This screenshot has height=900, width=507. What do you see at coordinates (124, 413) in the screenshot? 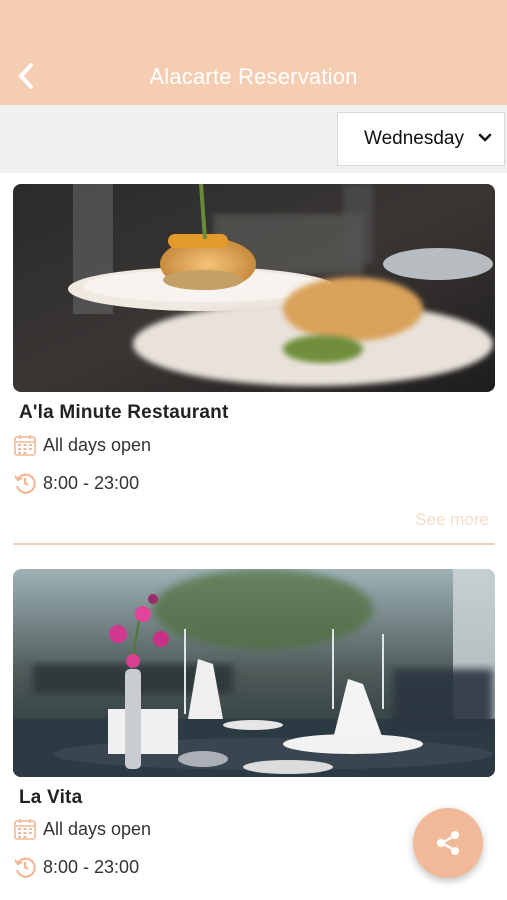
I see `restaurant-name: A'la Minute Restaurant` at bounding box center [124, 413].